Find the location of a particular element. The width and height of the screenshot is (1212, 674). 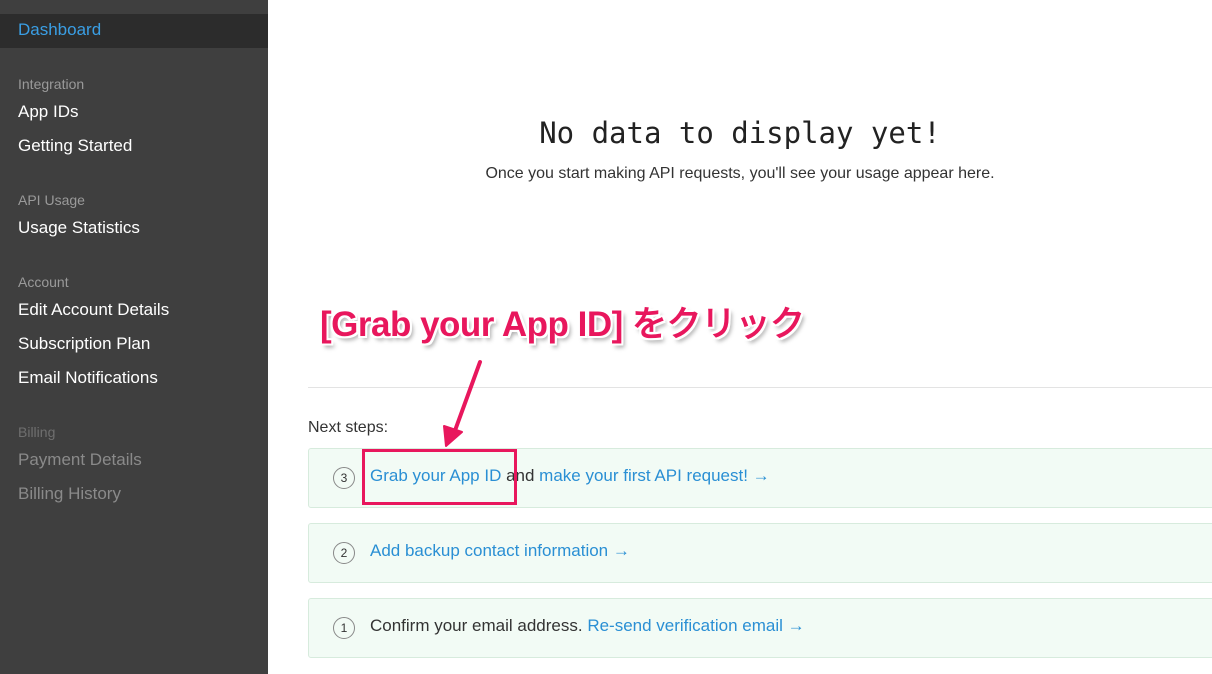

step-number-badge: 3 is located at coordinates (344, 478).